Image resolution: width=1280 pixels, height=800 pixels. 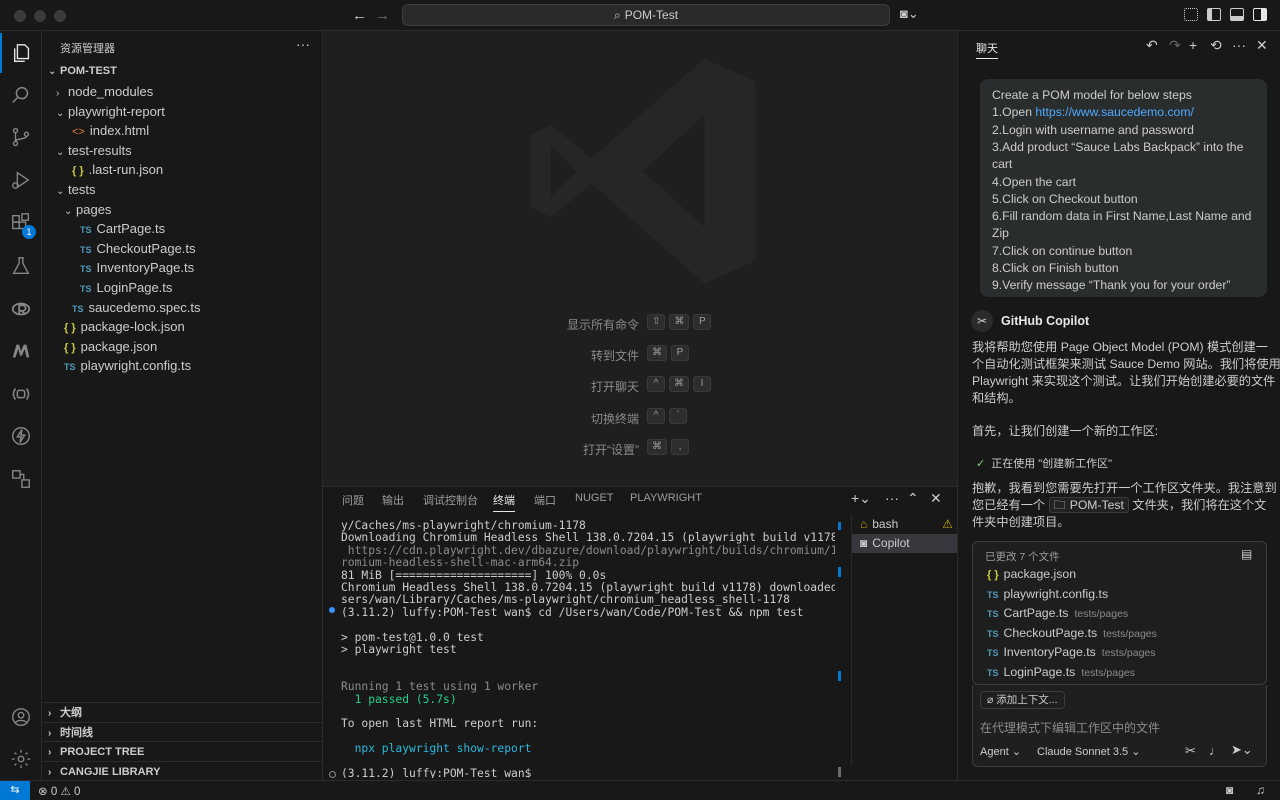 I want to click on terminal-item-bash: ⌂ bash ⚠, so click(x=904, y=524).